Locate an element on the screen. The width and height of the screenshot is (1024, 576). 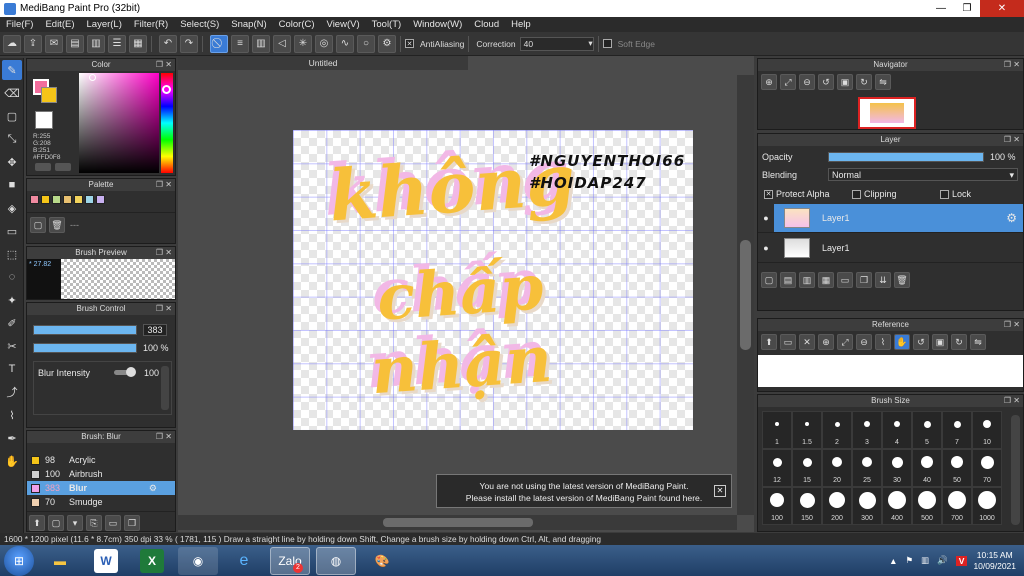
menu-cloud: Cloud is located at coordinates (486, 24).